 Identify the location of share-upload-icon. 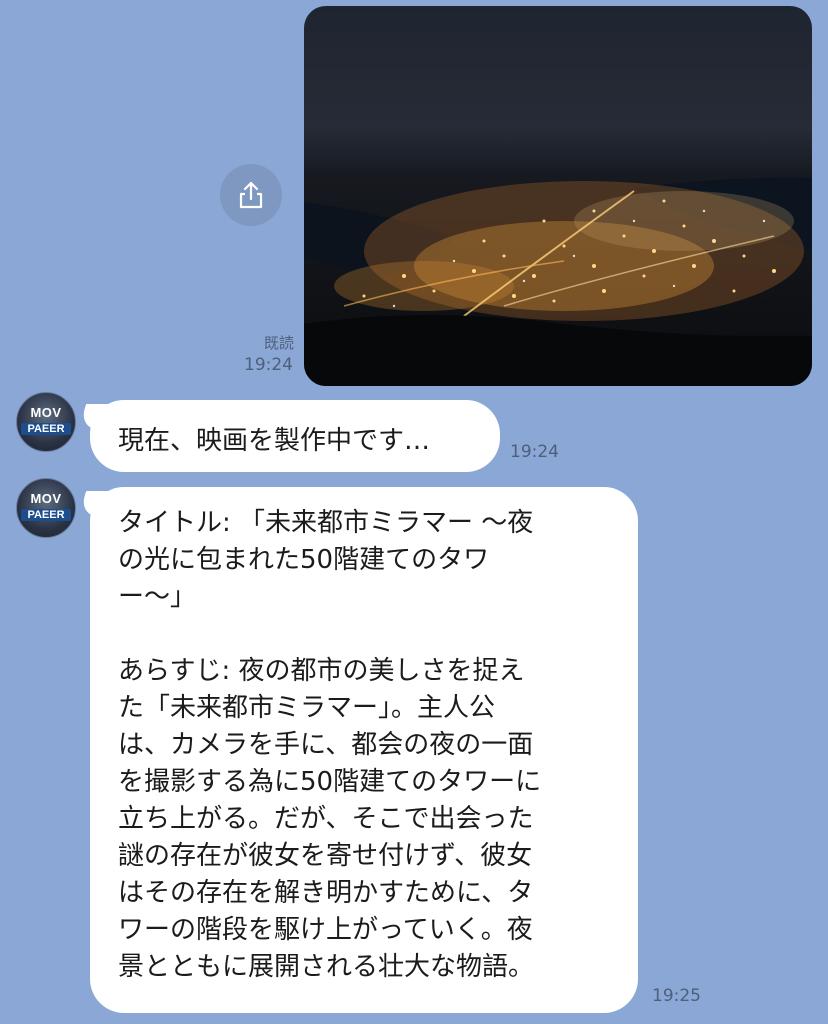
(251, 195).